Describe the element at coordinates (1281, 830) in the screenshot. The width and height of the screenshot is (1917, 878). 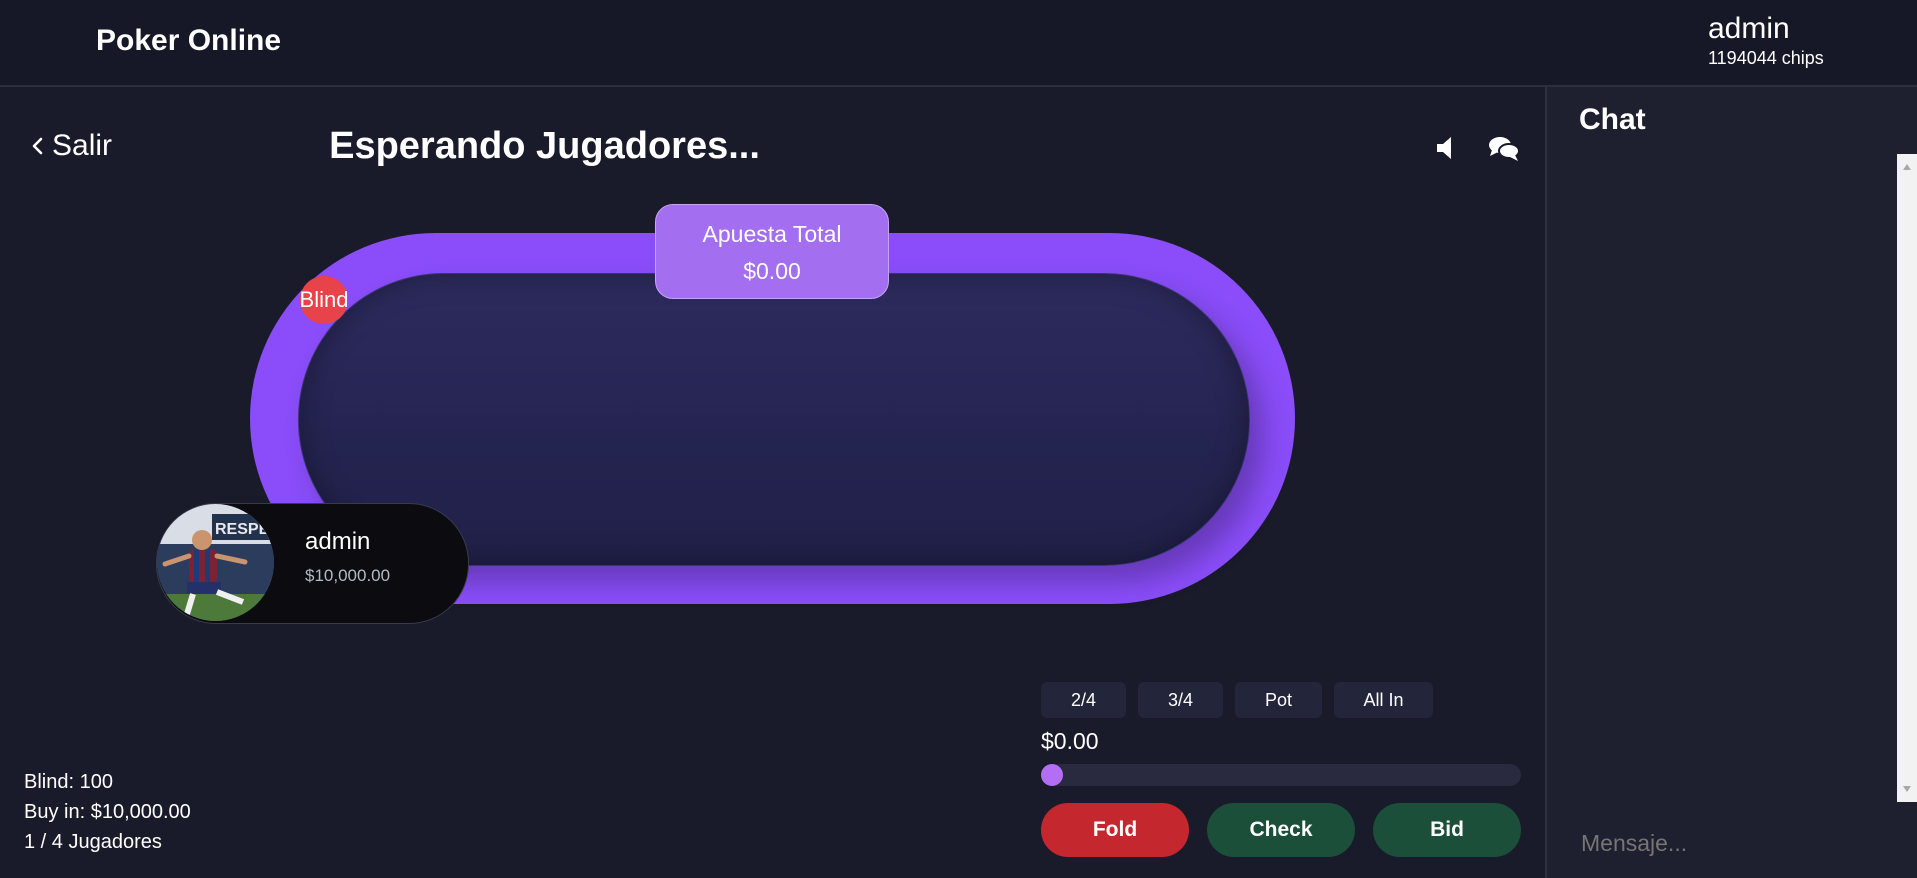
I see `check-button: Check` at that location.